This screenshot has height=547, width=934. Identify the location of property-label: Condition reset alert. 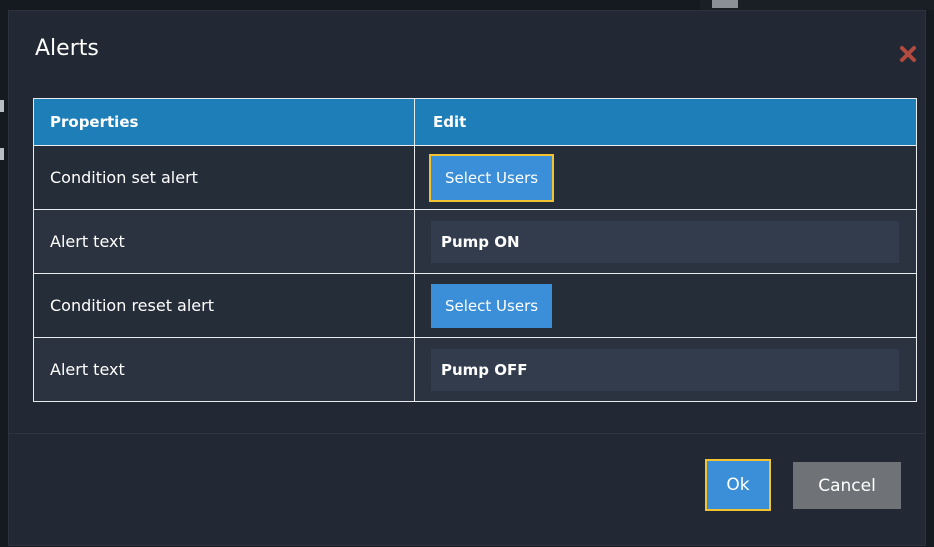
(224, 305).